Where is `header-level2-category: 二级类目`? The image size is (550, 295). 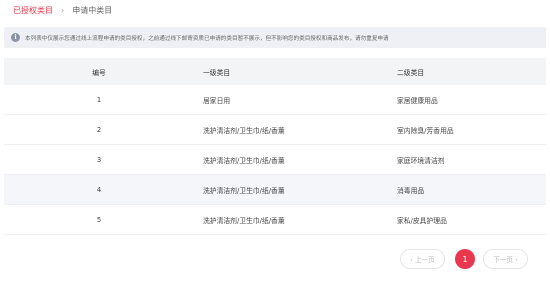
header-level2-category: 二级类目 is located at coordinates (411, 72).